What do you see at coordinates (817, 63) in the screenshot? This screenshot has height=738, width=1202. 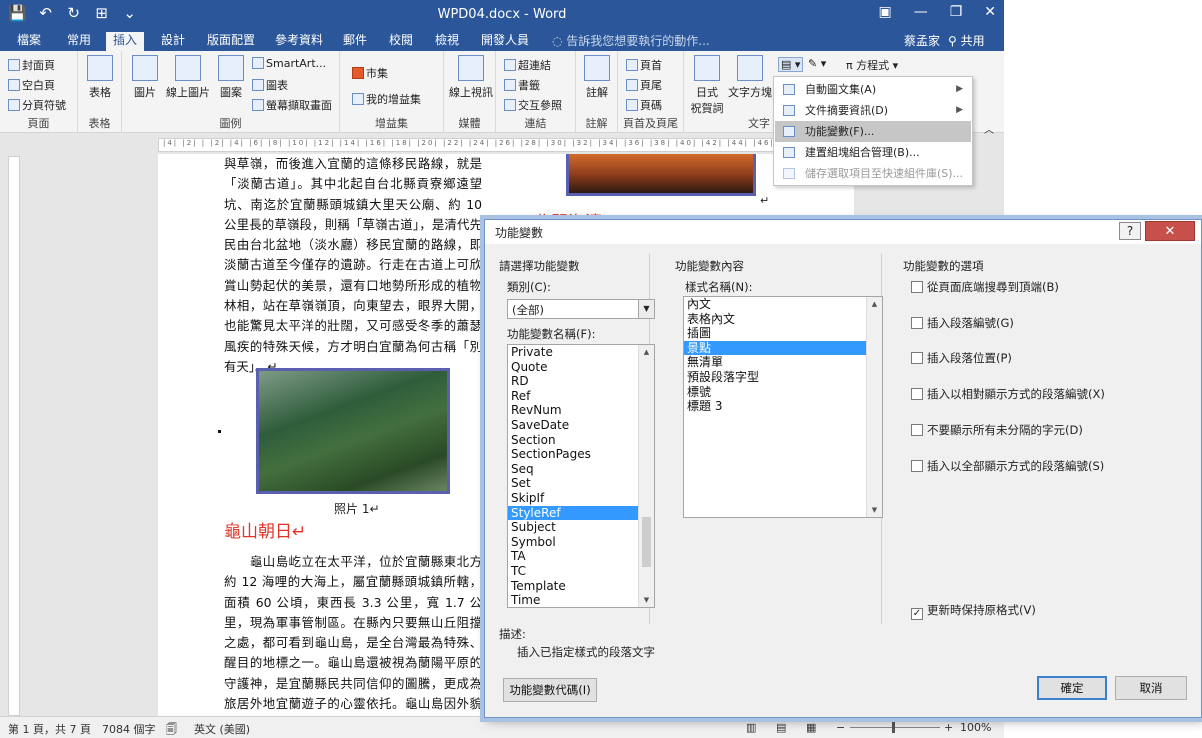 I see `signature-line-button: ✎ ▾` at bounding box center [817, 63].